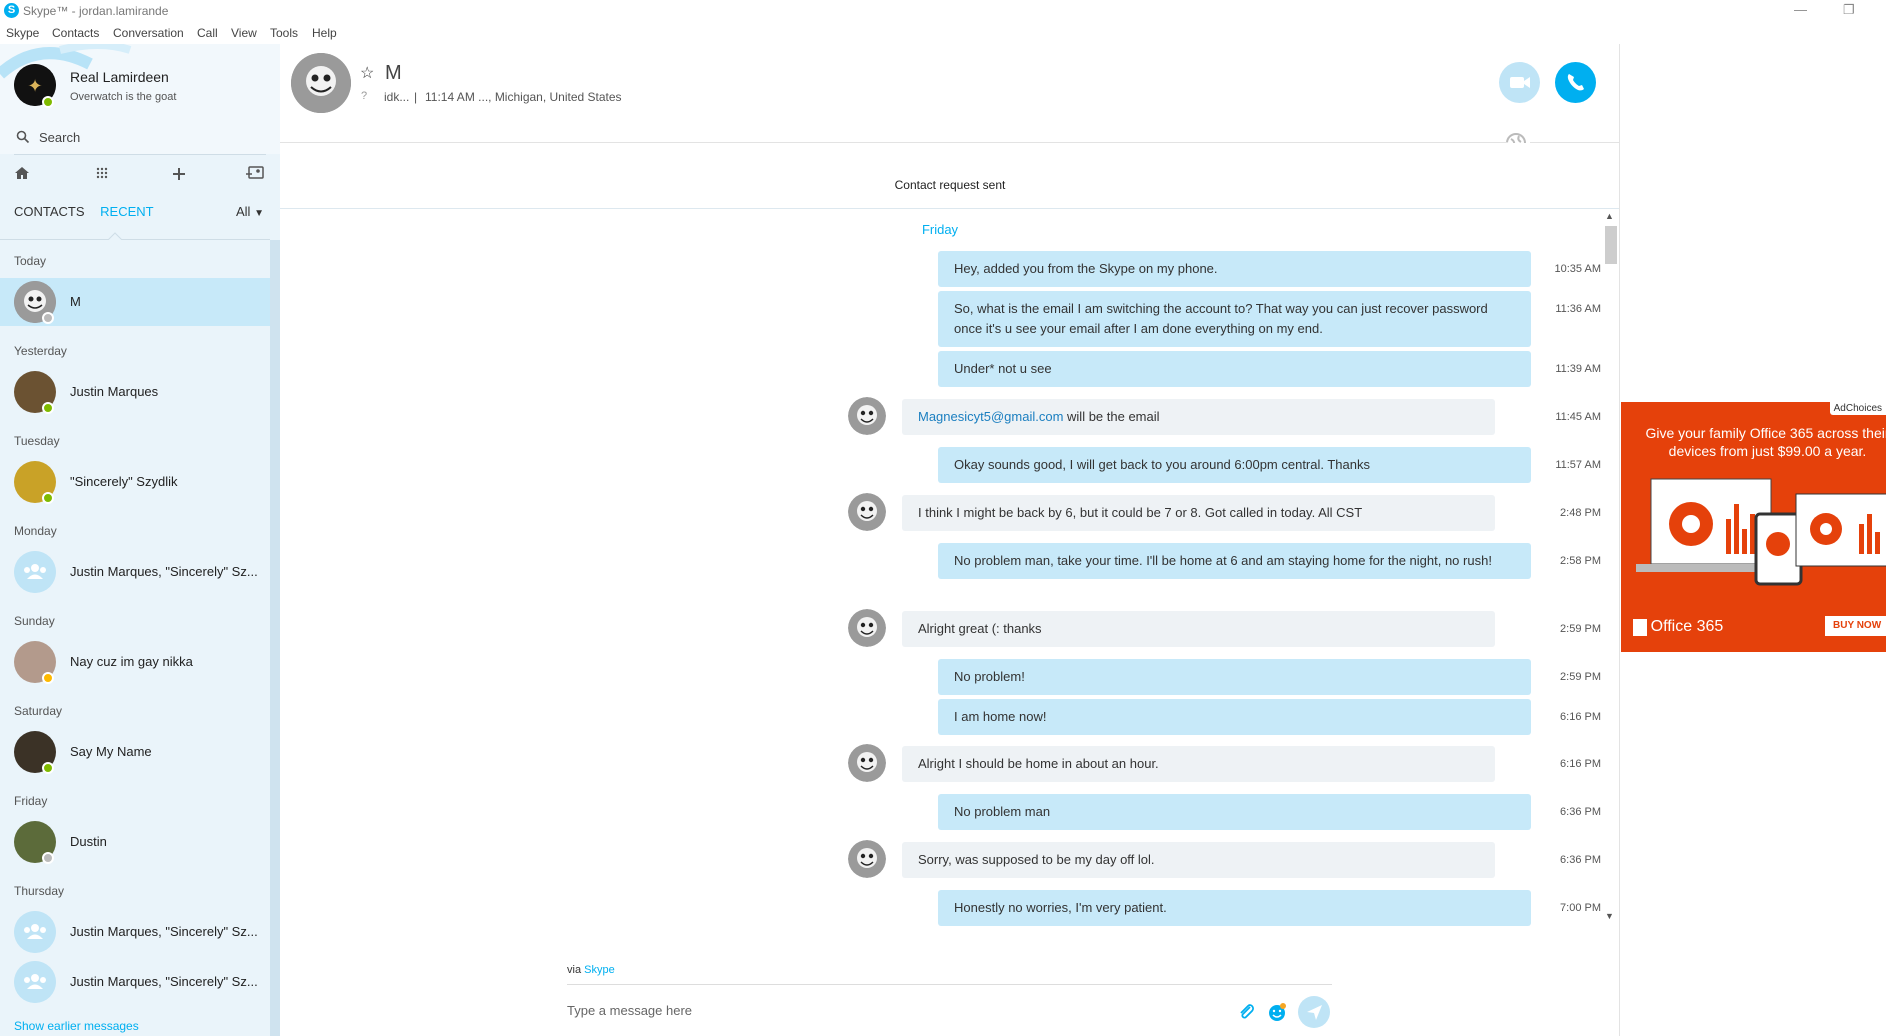  Describe the element at coordinates (140, 154) in the screenshot. I see `divider` at that location.